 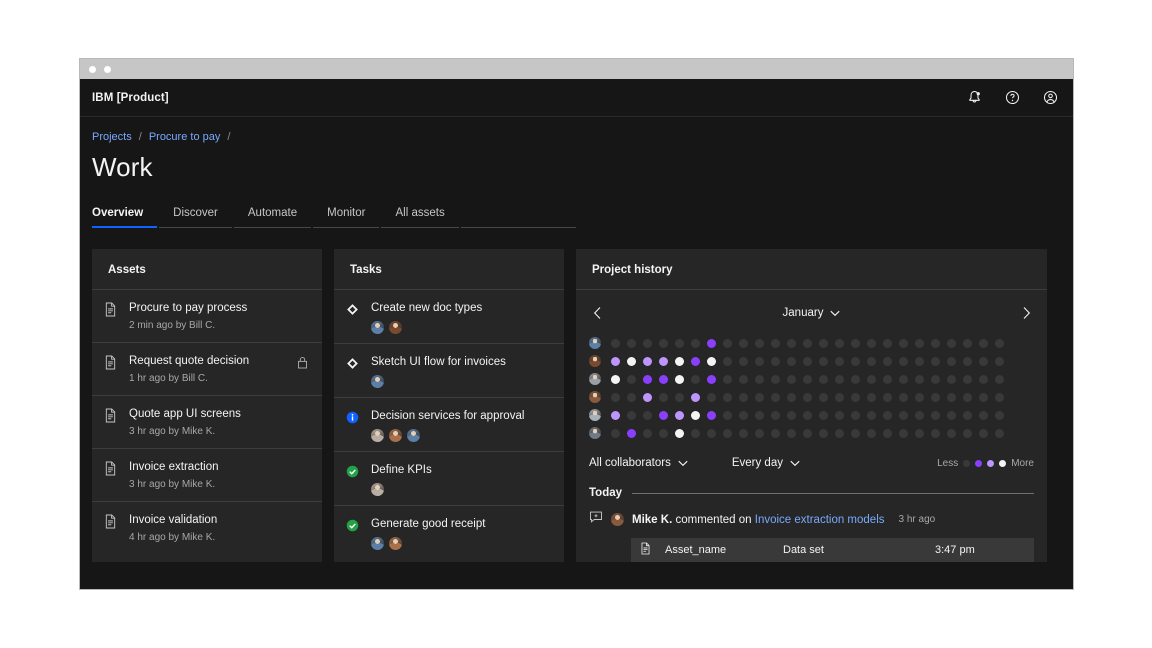 I want to click on tab-all-assets: All assets, so click(x=420, y=216).